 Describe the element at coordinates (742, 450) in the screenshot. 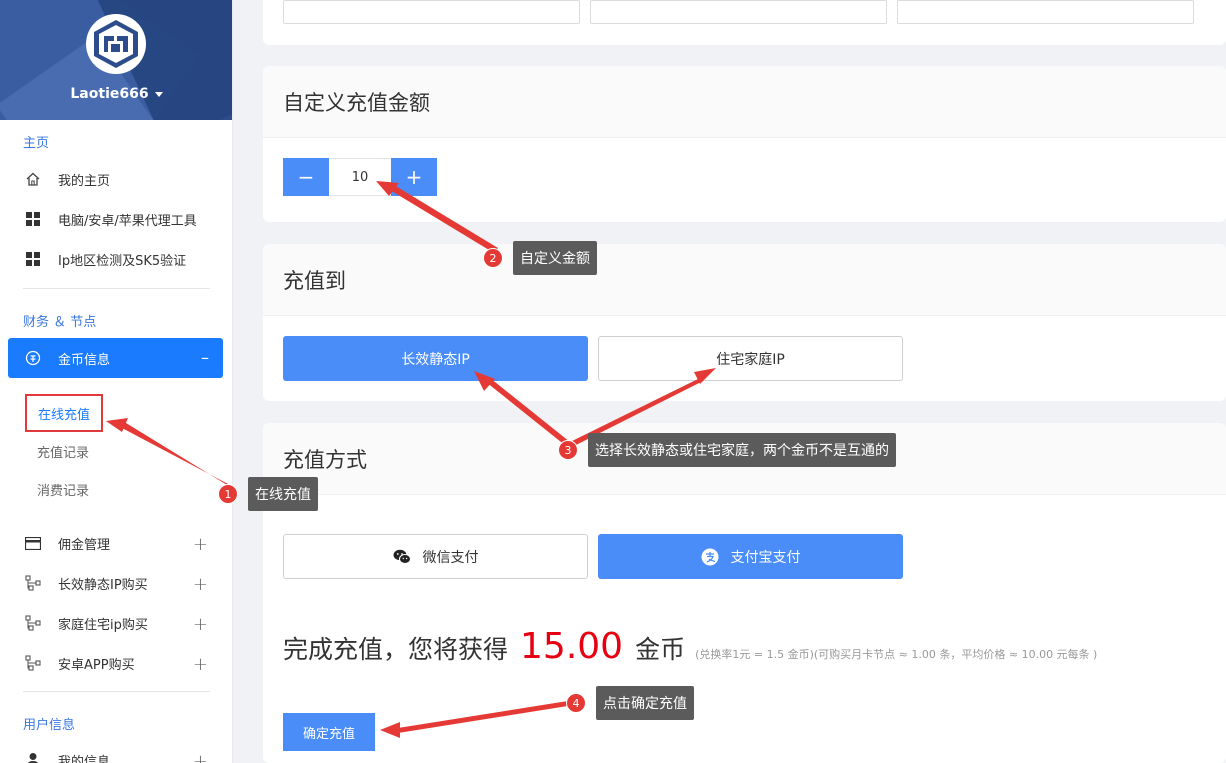

I see `annotation-tip-3: 选择长效静态或住宅家庭，两个金币不是互通的` at that location.